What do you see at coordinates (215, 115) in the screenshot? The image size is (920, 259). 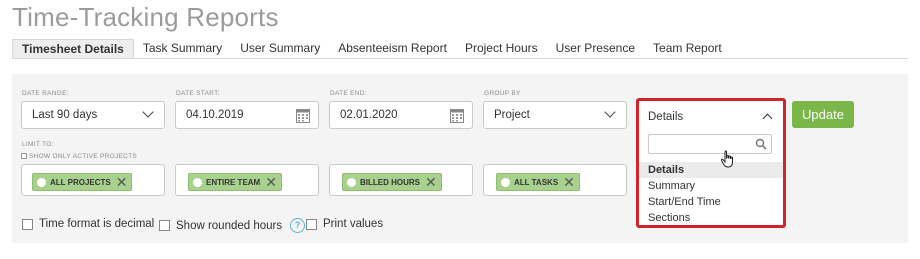 I see `date-start-value: 04.10.2019` at bounding box center [215, 115].